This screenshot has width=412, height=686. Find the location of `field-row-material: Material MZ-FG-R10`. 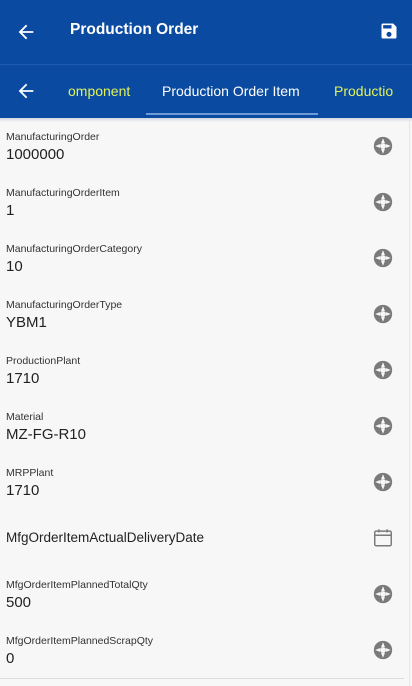

field-row-material: Material MZ-FG-R10 is located at coordinates (202, 426).